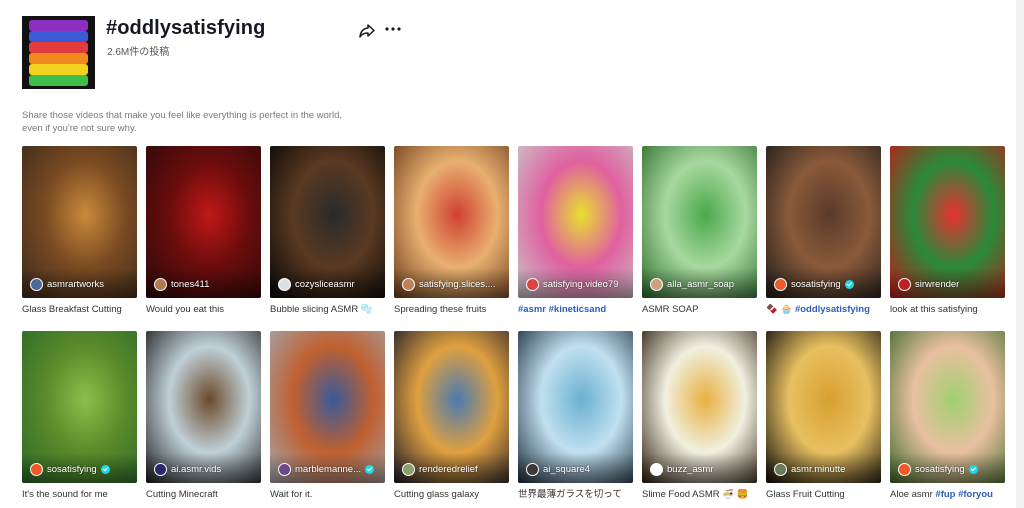  I want to click on video-author: ai.asmr.vids, so click(205, 469).